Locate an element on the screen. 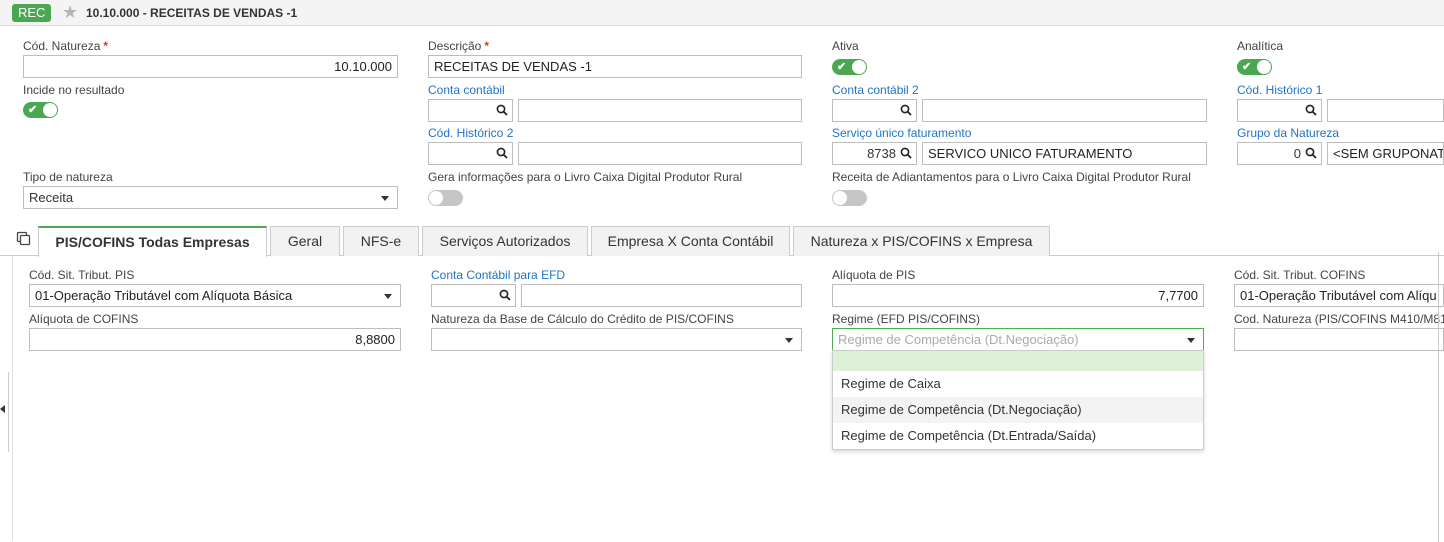  cod-natureza-field: 10.10.000 is located at coordinates (210, 66).